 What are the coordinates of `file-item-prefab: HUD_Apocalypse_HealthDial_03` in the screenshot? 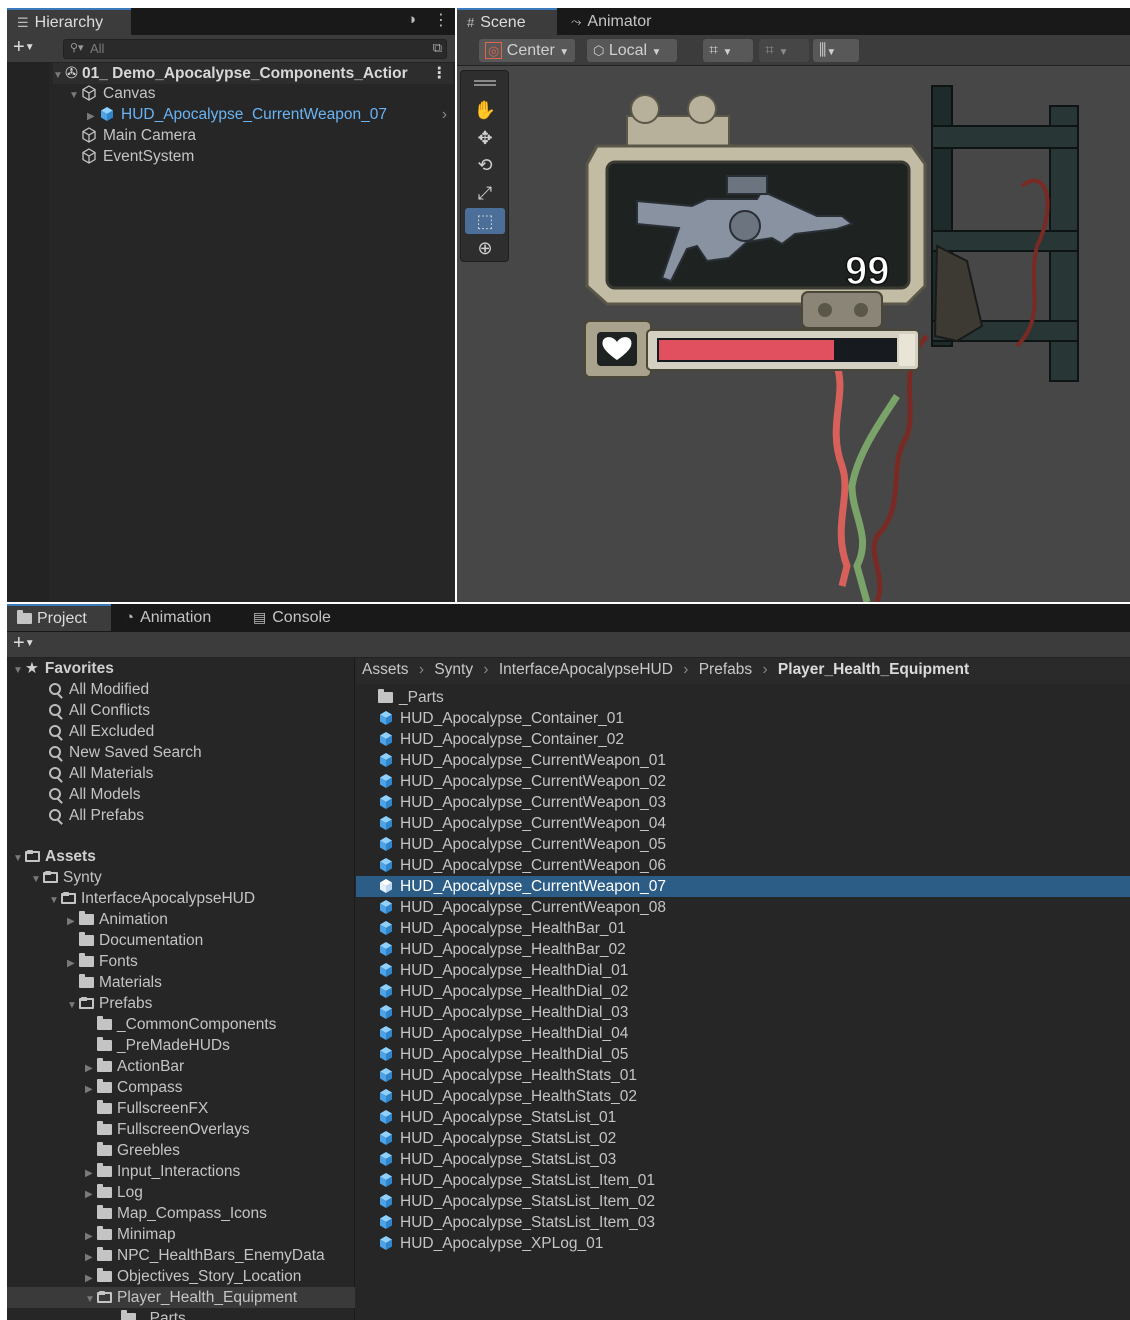 It's located at (743, 1012).